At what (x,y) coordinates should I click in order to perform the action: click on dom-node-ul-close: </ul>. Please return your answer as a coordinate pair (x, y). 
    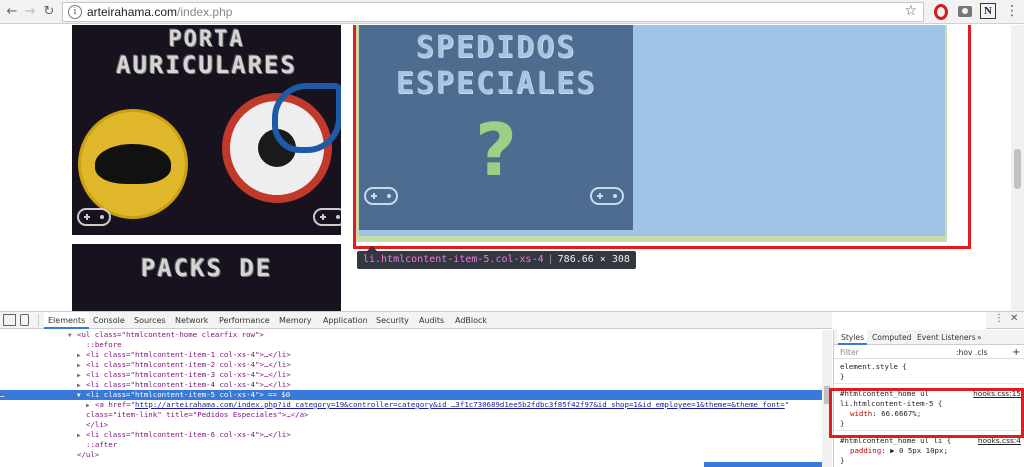
    Looking at the image, I should click on (411, 455).